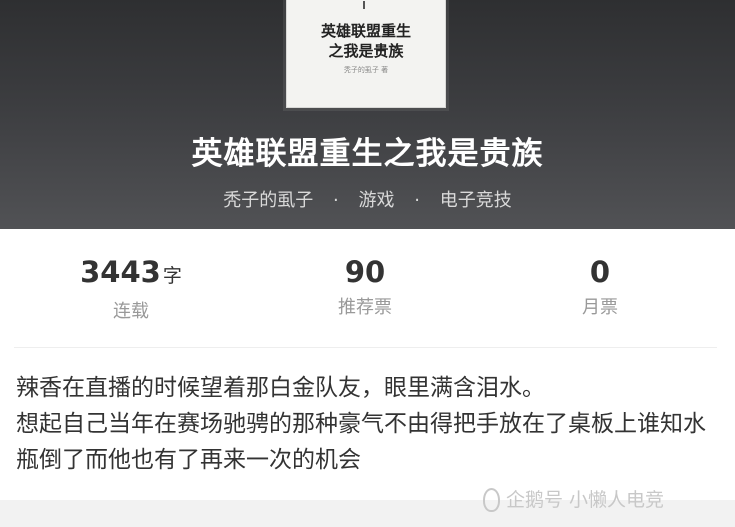 This screenshot has height=527, width=735. I want to click on cover-decoration, so click(364, 5).